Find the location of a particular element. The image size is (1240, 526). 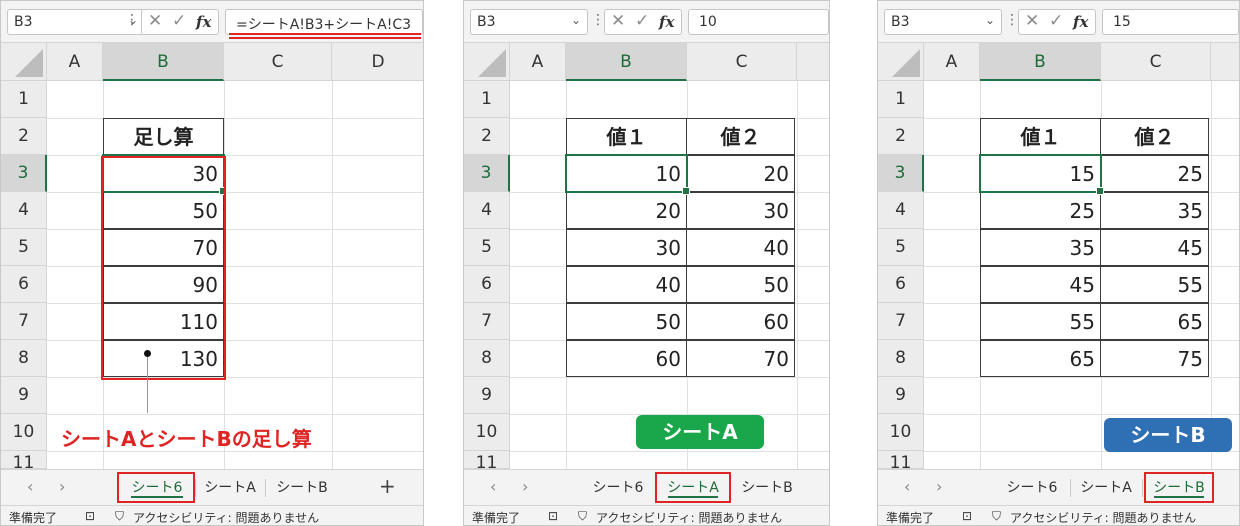

sheet-tab-sheeta: シートA is located at coordinates (1106, 488).